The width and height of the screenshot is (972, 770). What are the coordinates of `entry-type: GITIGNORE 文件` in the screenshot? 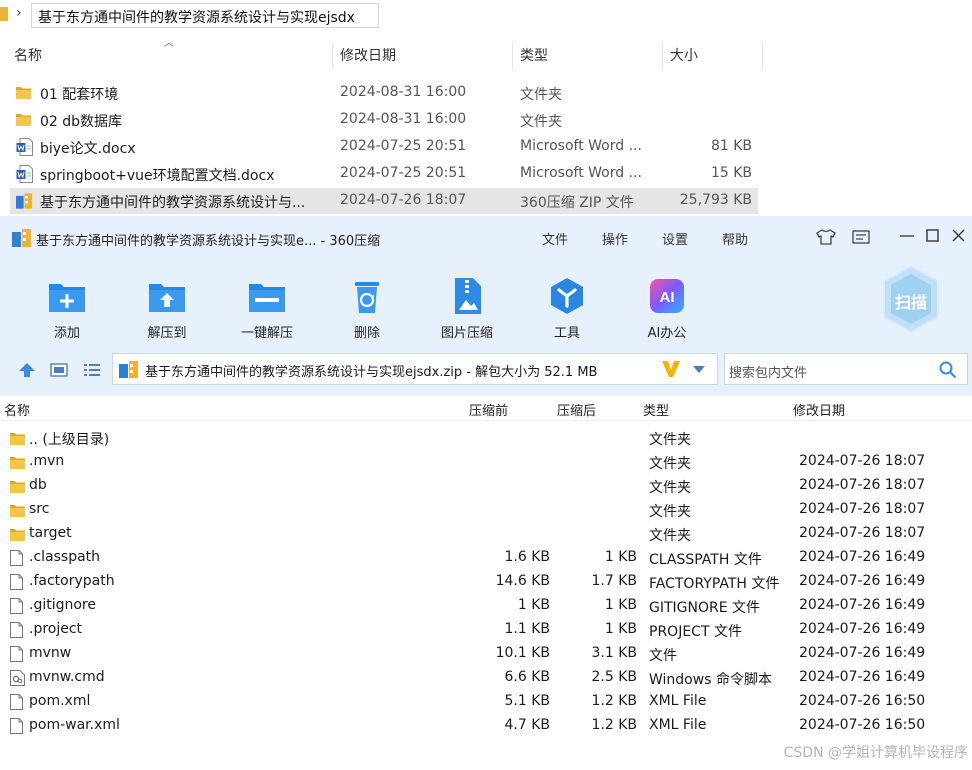 It's located at (705, 608).